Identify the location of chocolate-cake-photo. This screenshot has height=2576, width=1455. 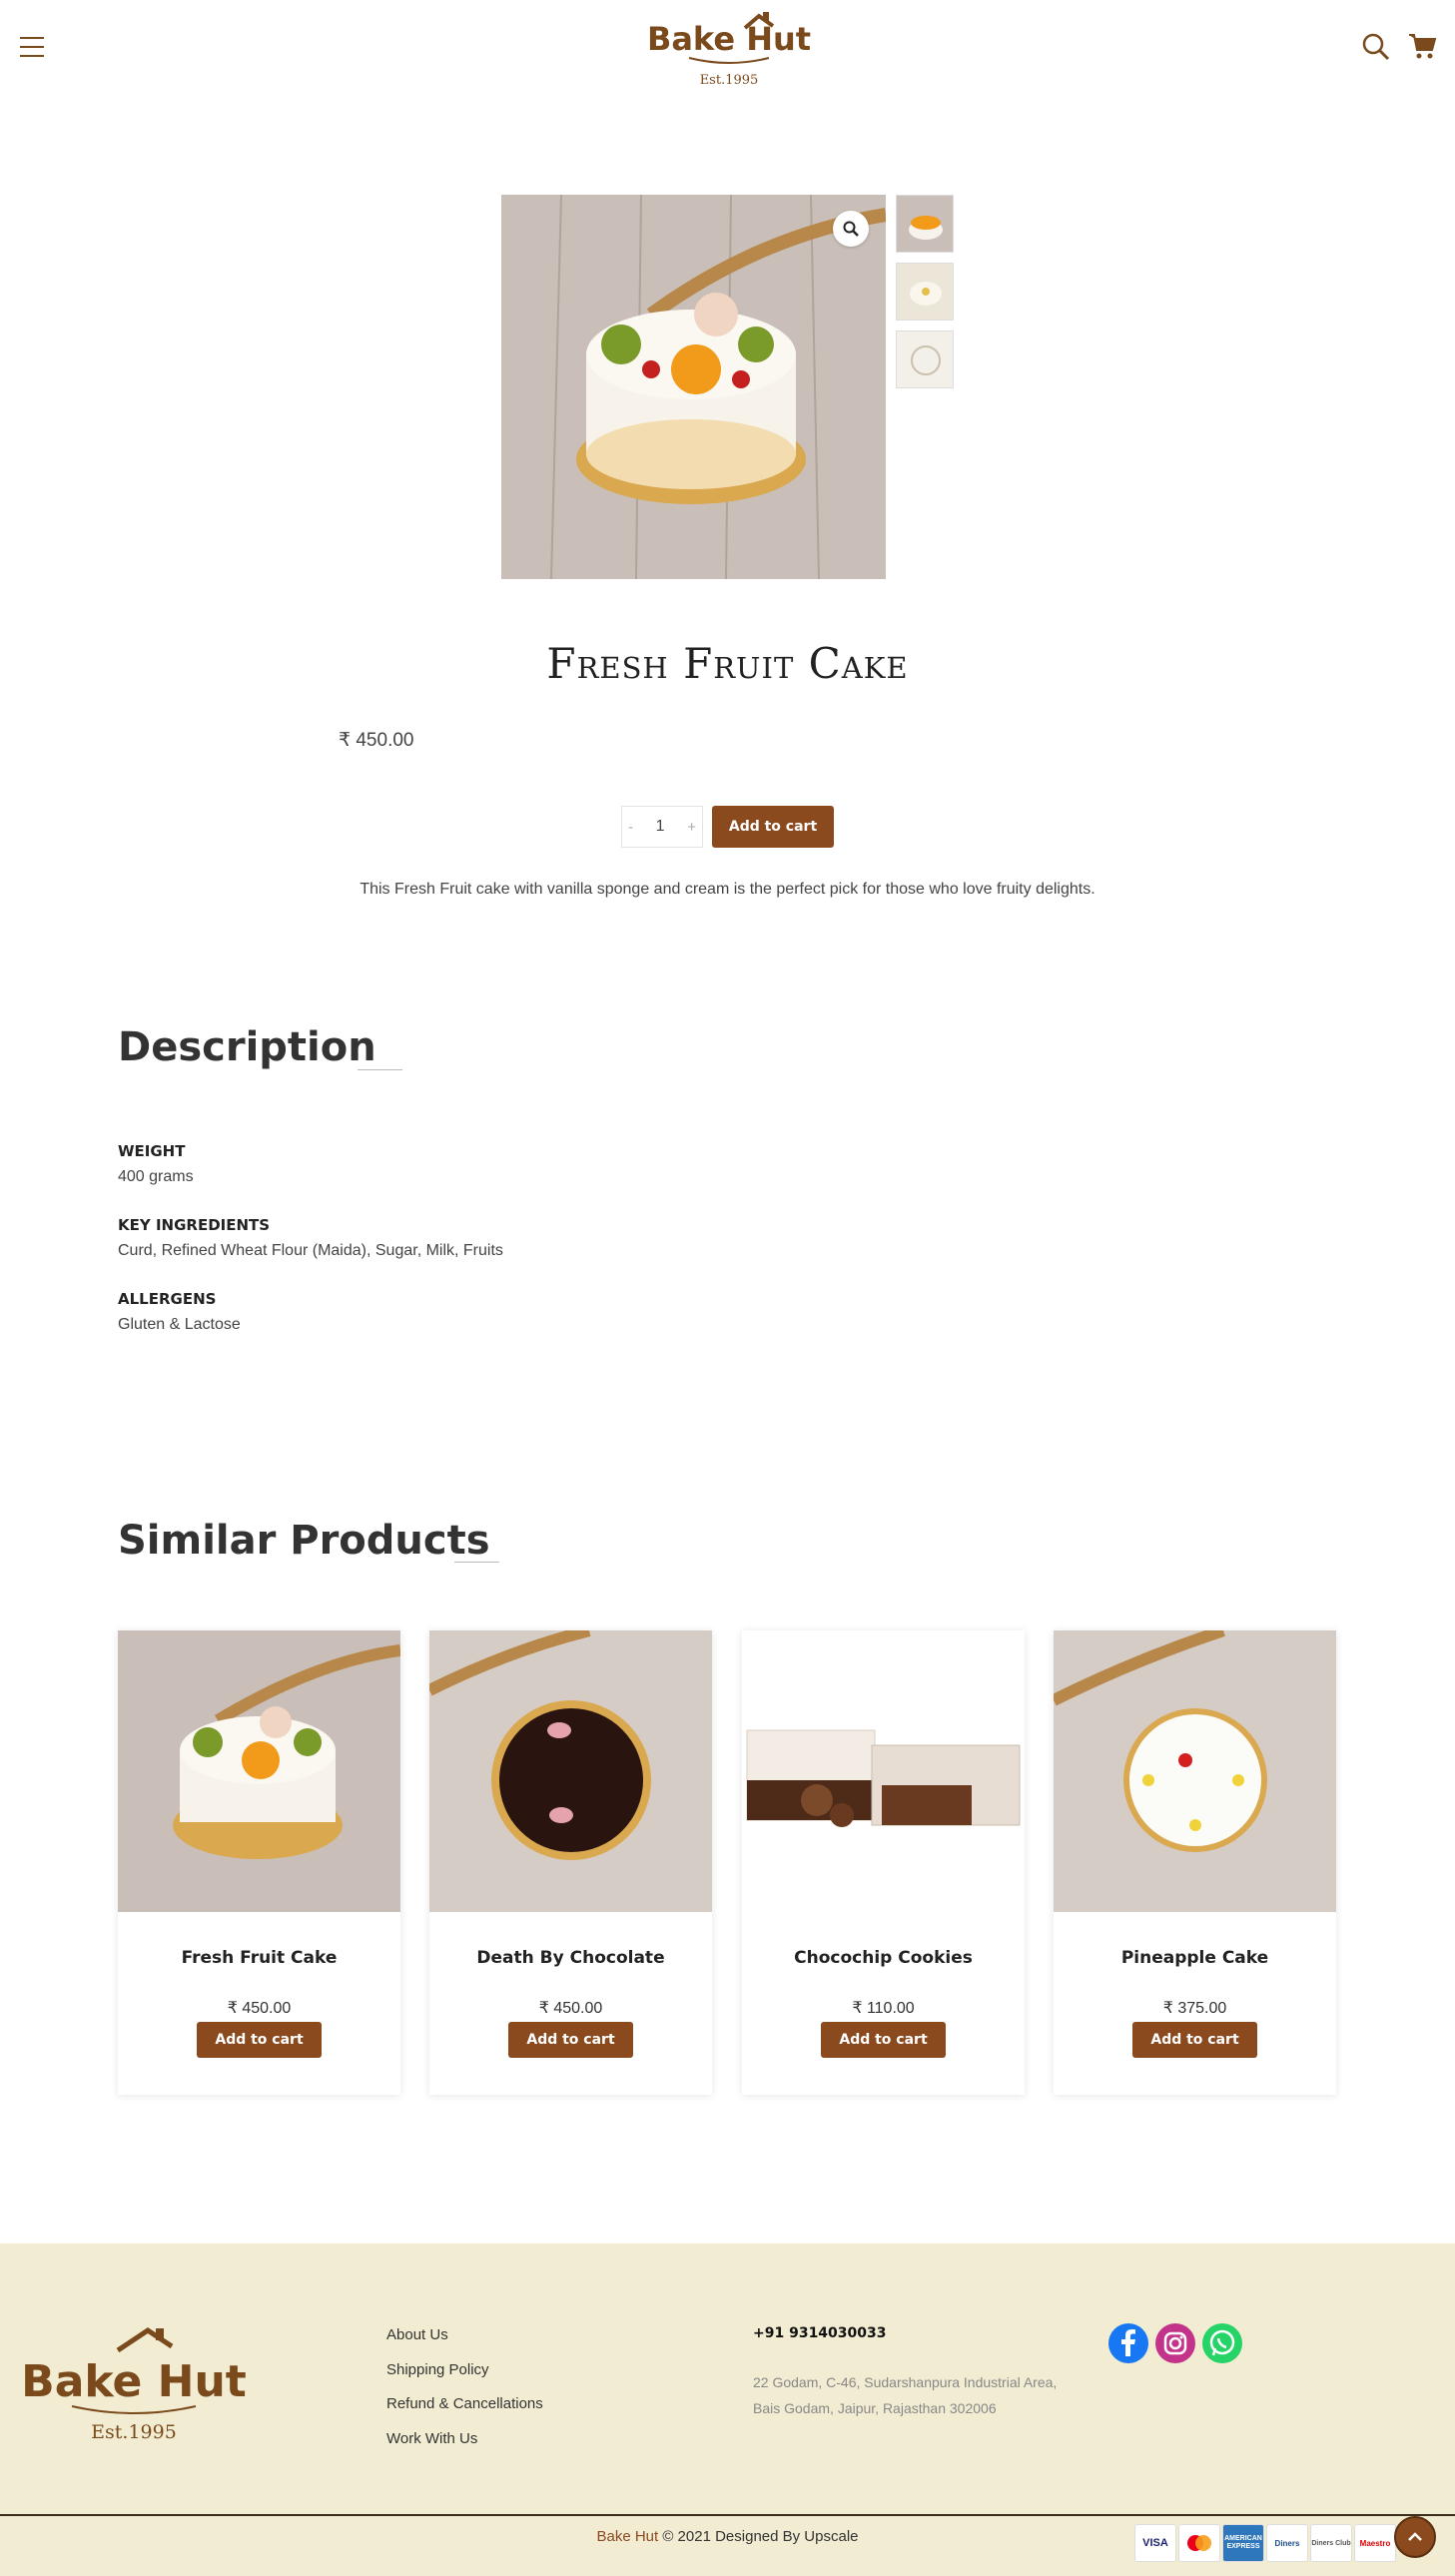
(570, 1771).